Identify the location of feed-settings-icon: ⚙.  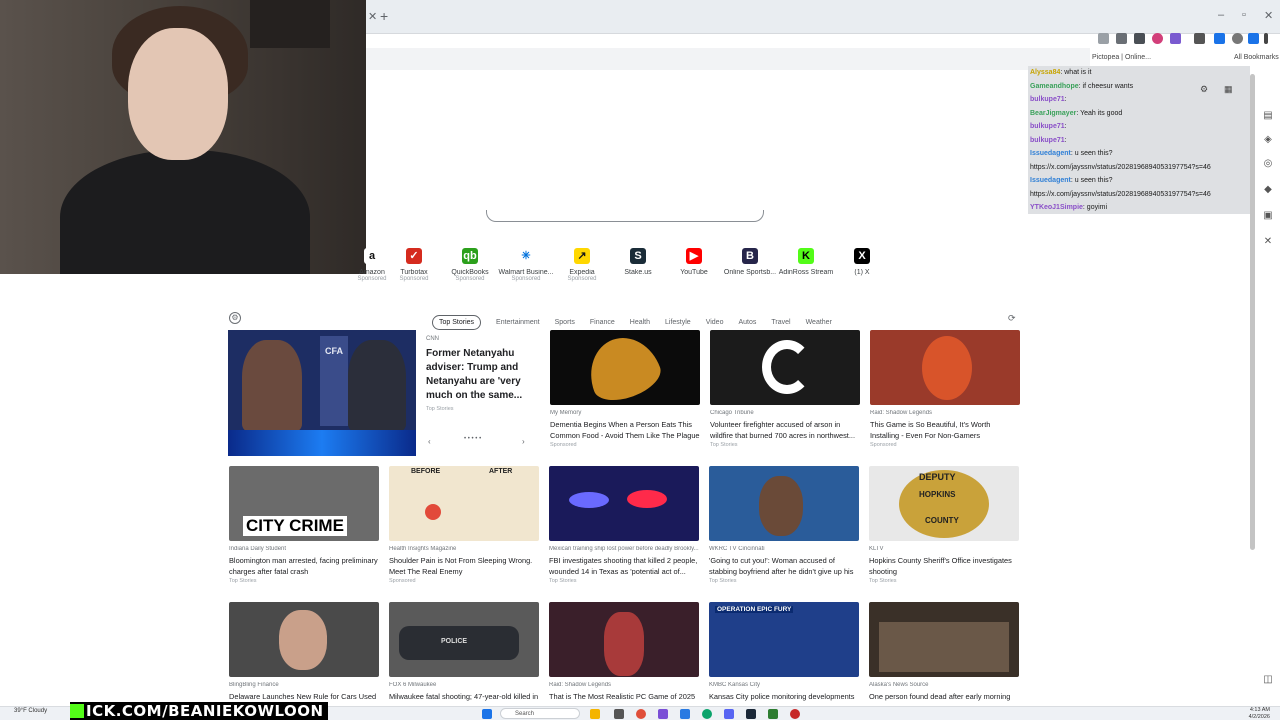
(235, 318).